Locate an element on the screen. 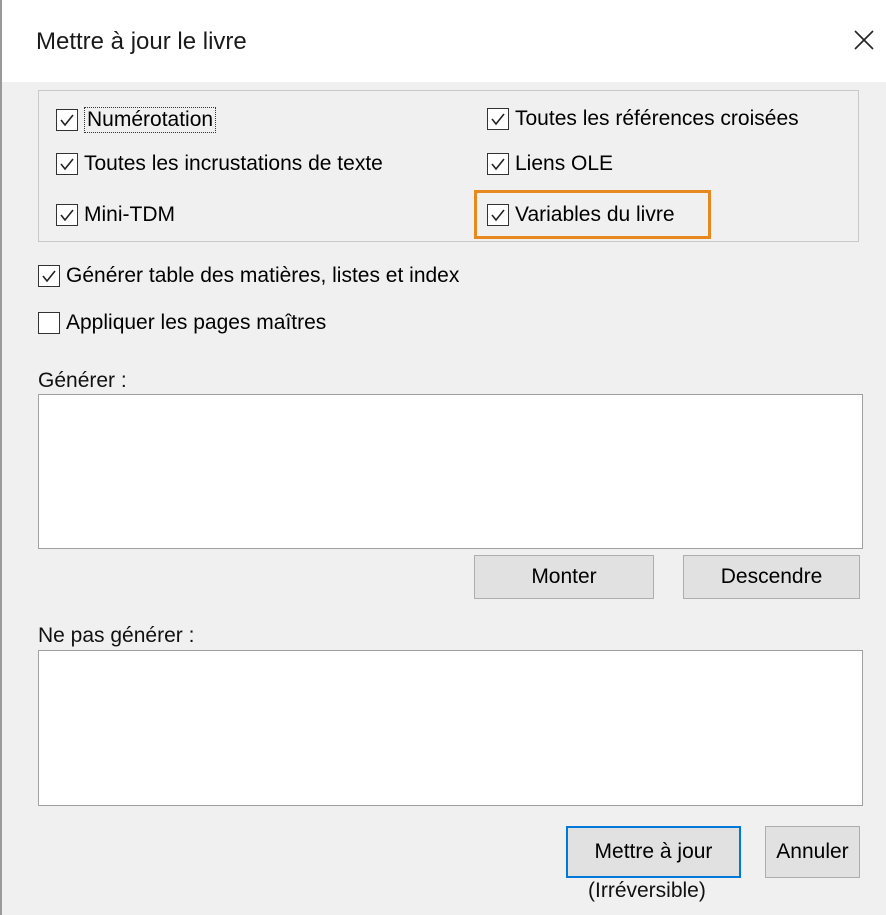  descendre-button: Descendre is located at coordinates (771, 577).